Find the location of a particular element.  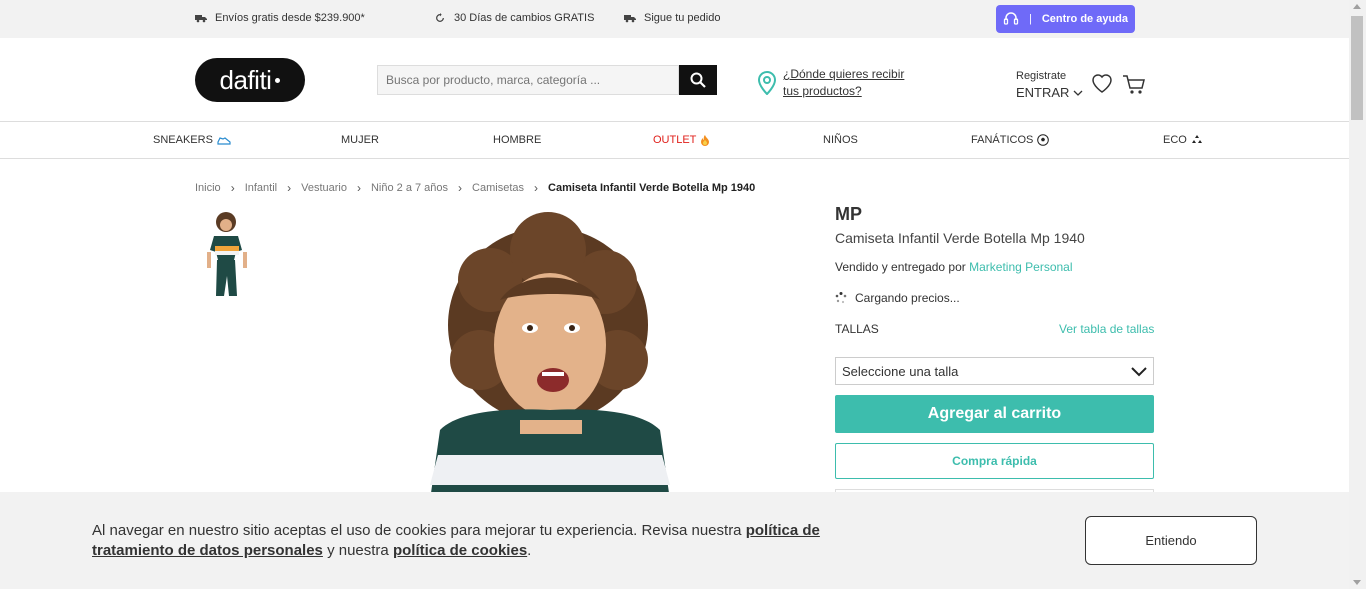

nav-item-fanaticos: FANÁTICOS is located at coordinates (1010, 140).